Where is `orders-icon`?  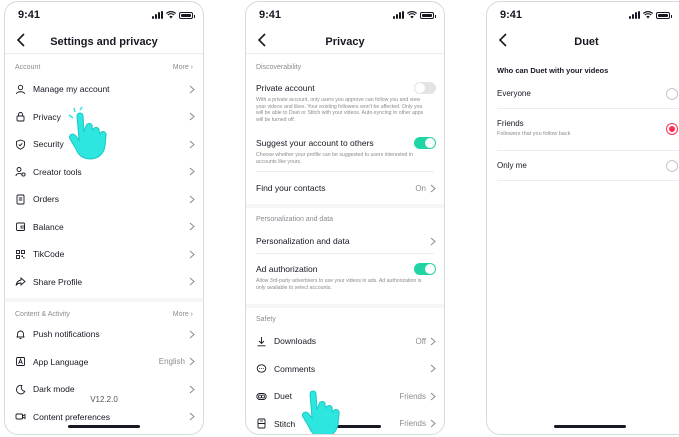
orders-icon is located at coordinates (20, 199).